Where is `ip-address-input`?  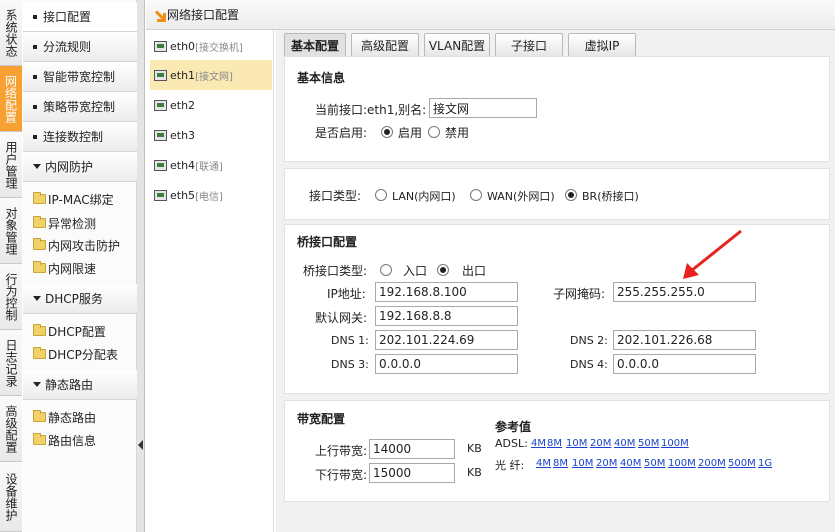 ip-address-input is located at coordinates (446, 292).